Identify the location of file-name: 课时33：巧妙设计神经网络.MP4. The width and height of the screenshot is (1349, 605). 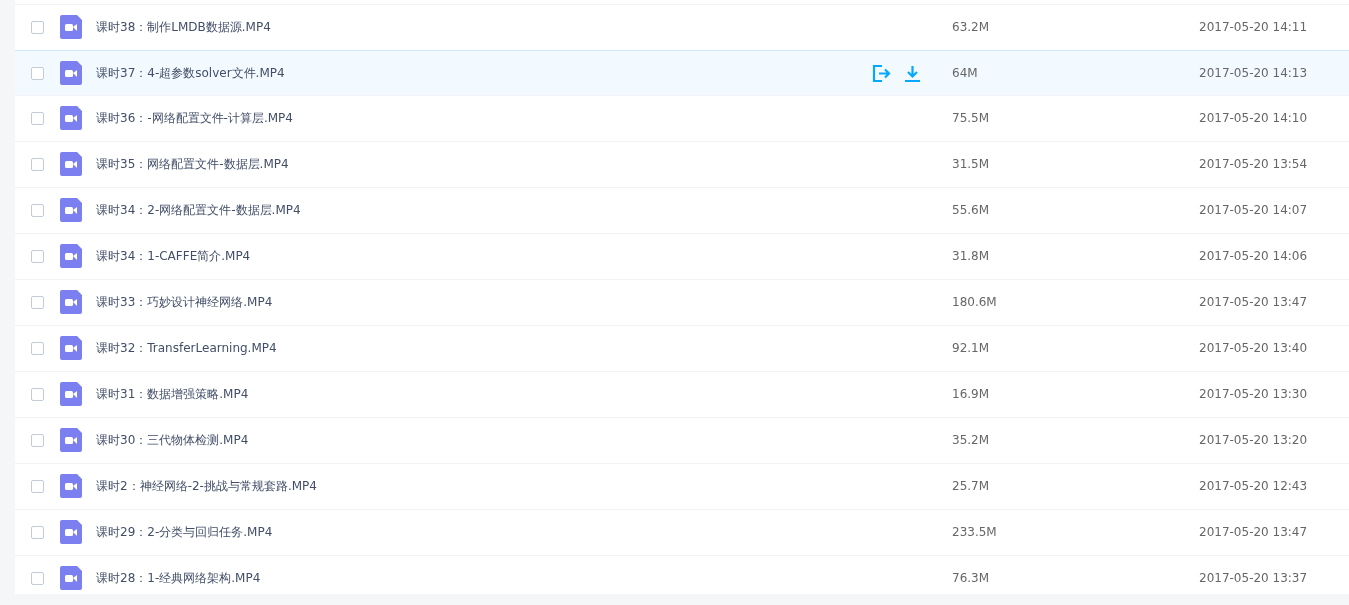
(484, 302).